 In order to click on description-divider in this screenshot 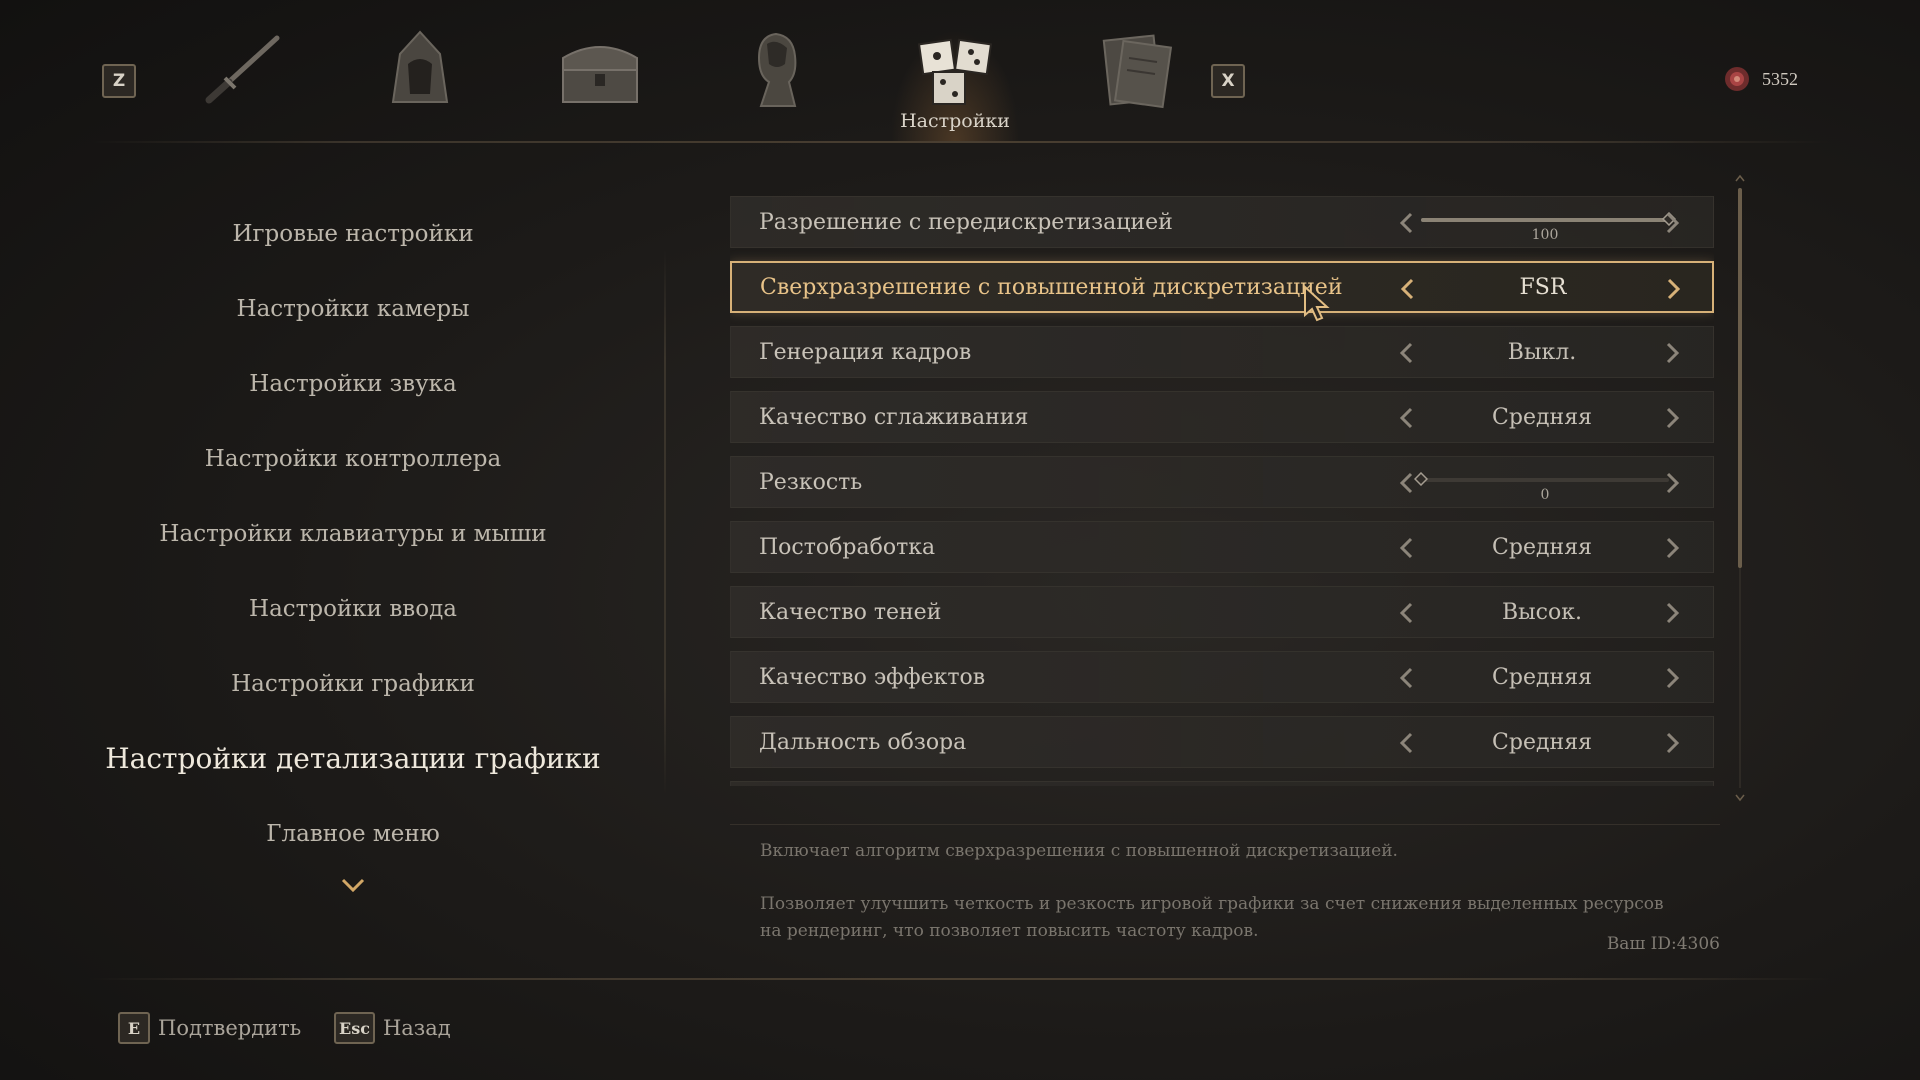, I will do `click(1225, 824)`.